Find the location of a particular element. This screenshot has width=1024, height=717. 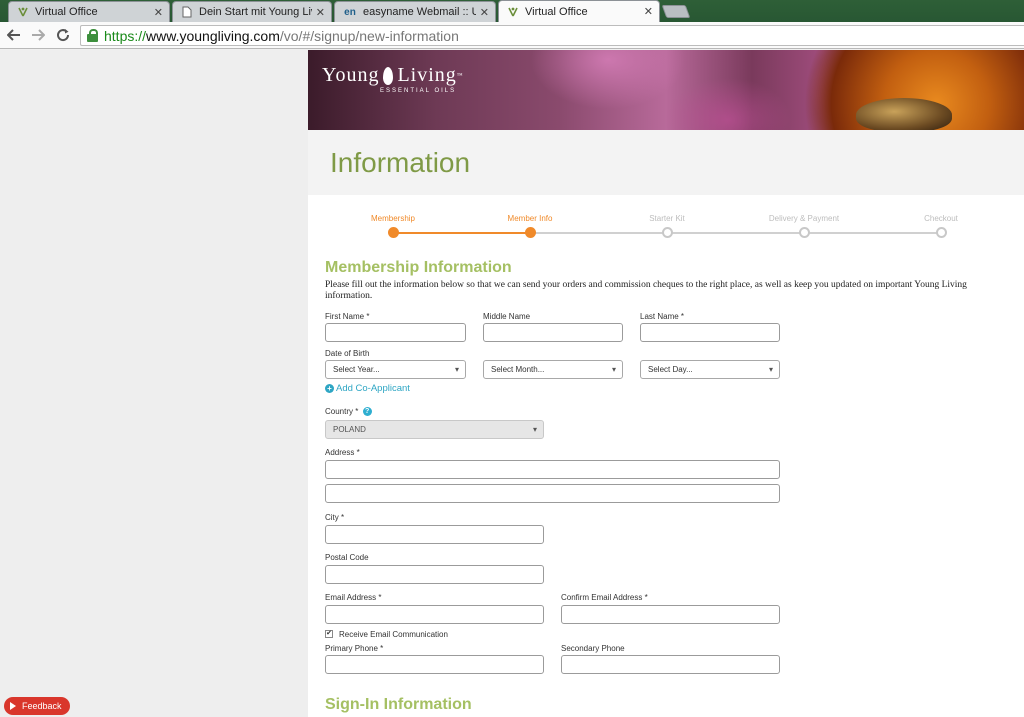

primary-phone-input is located at coordinates (434, 664).